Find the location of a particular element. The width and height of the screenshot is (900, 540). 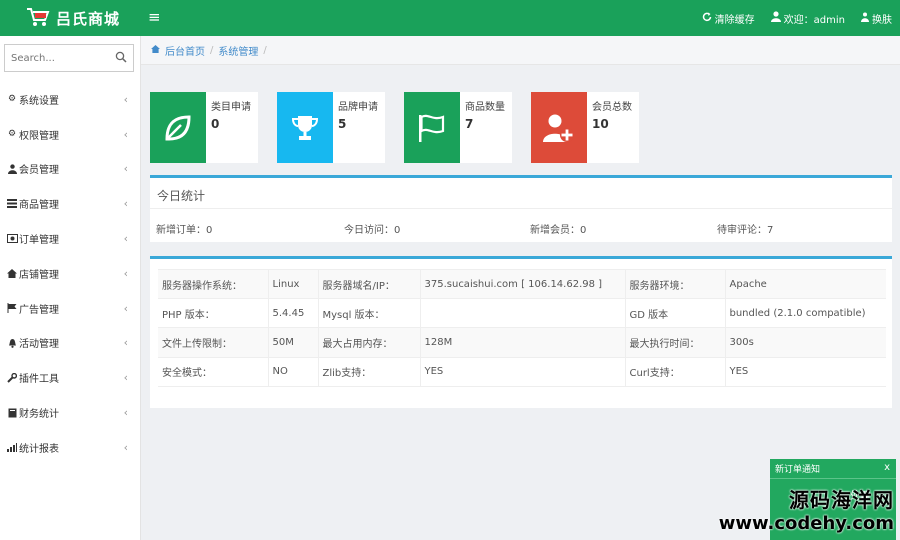

table-cell: GD 版本 is located at coordinates (674, 313).